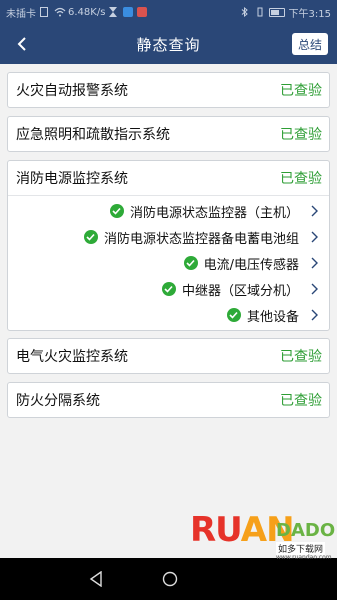 The image size is (337, 600). I want to click on device-label: 电流/电压传感器, so click(251, 265).